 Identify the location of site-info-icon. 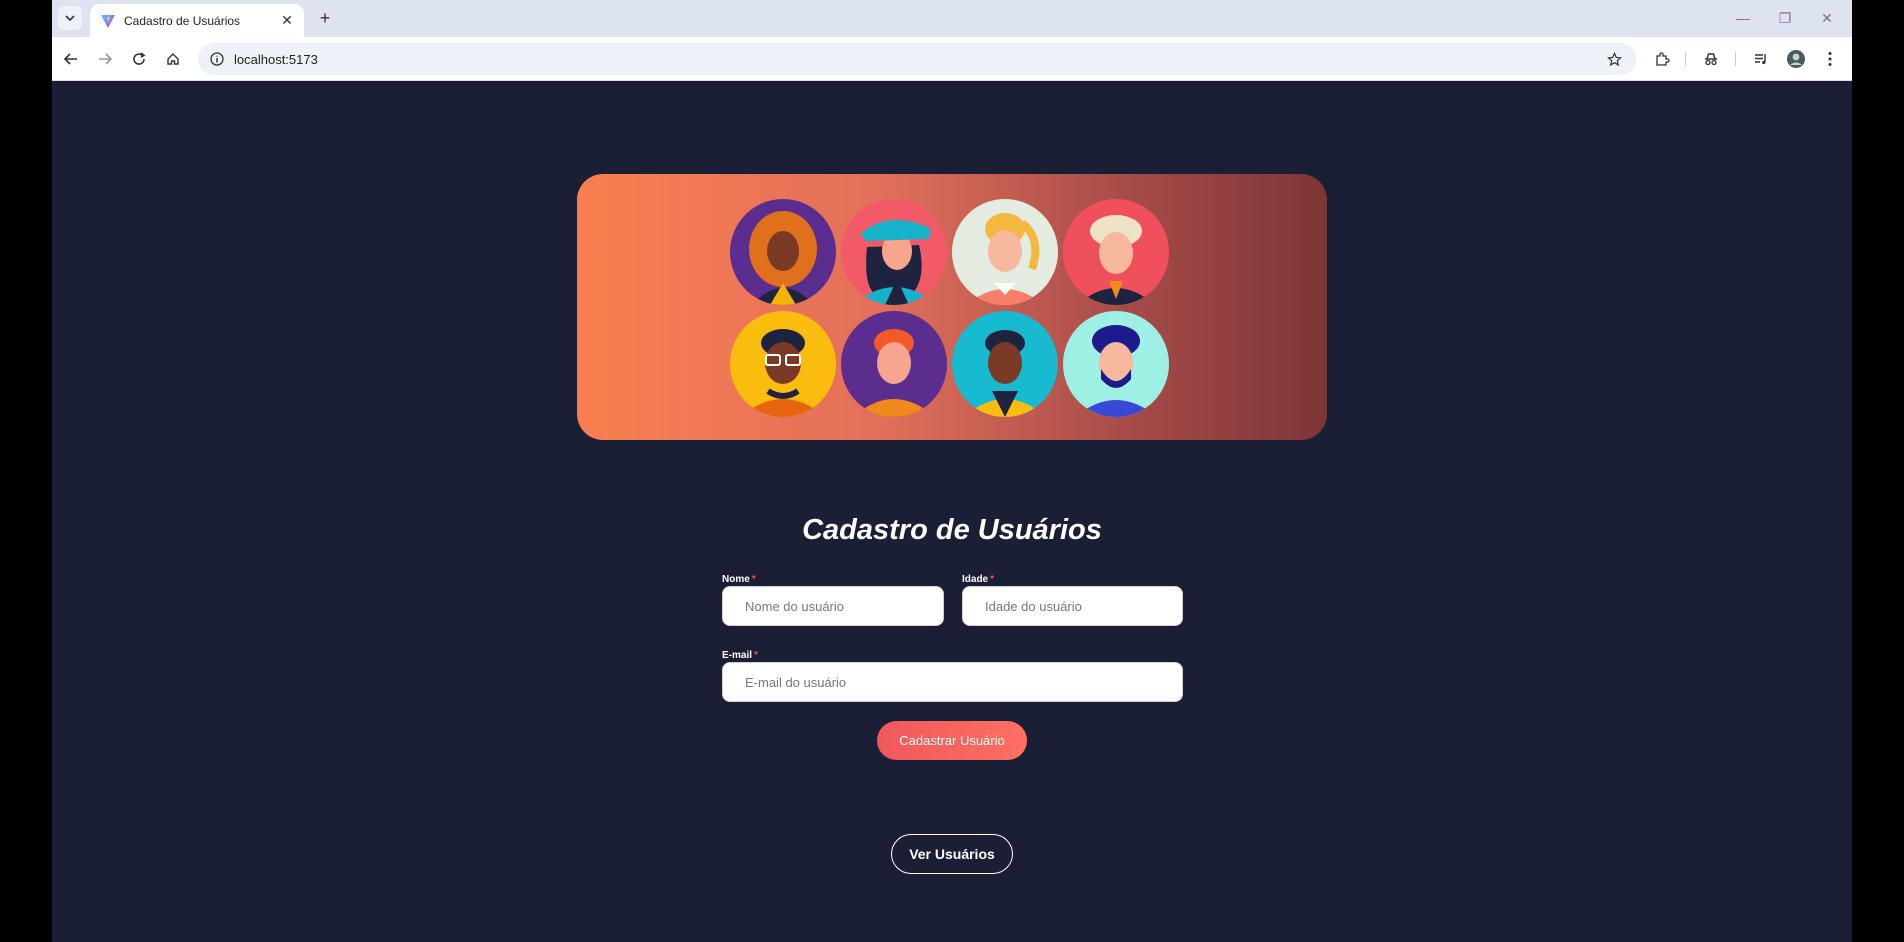
(217, 59).